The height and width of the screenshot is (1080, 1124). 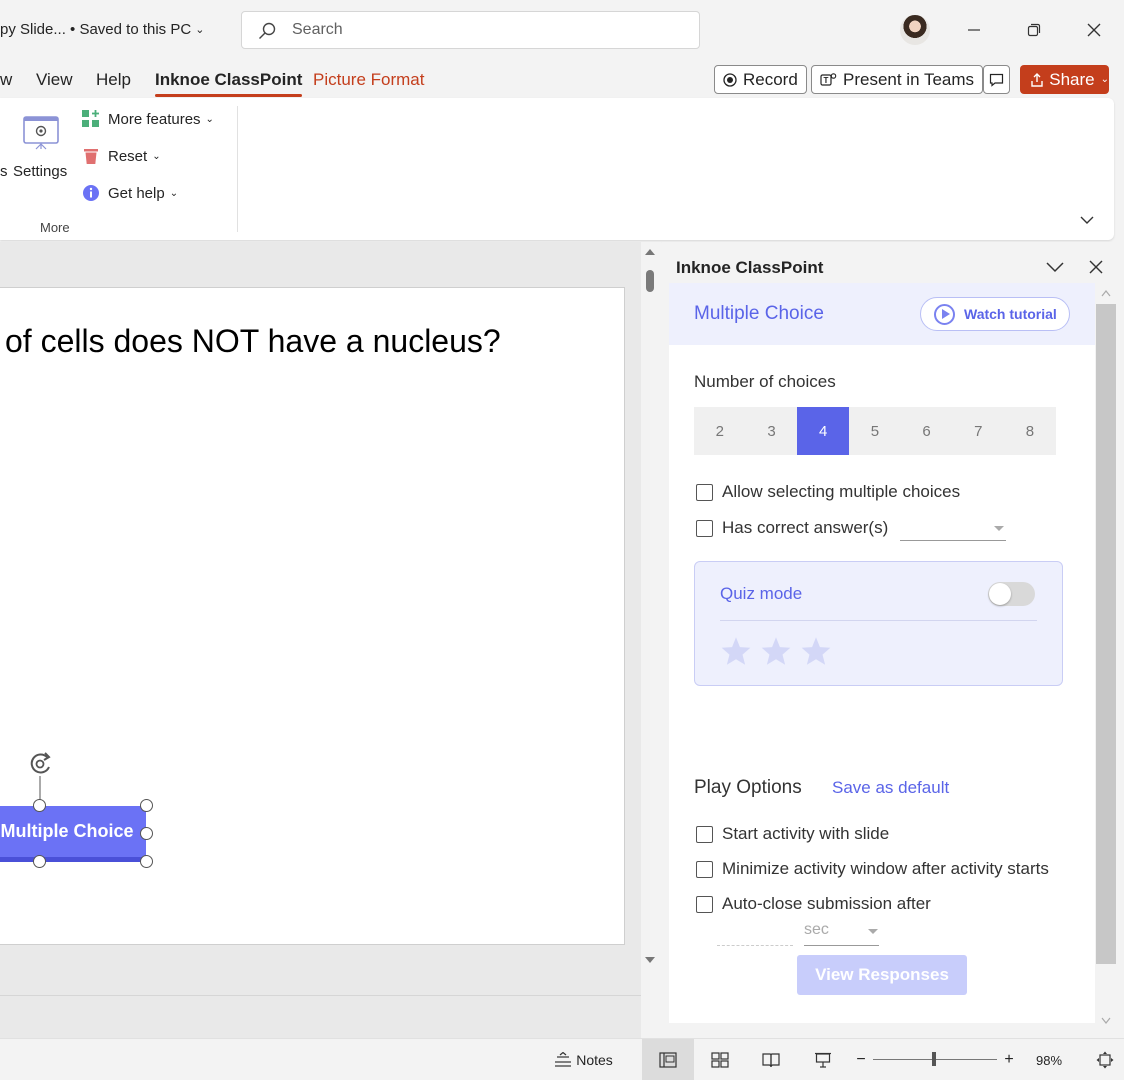 I want to click on has-correct-answer-checkbox: Has correct answer(s), so click(x=792, y=528).